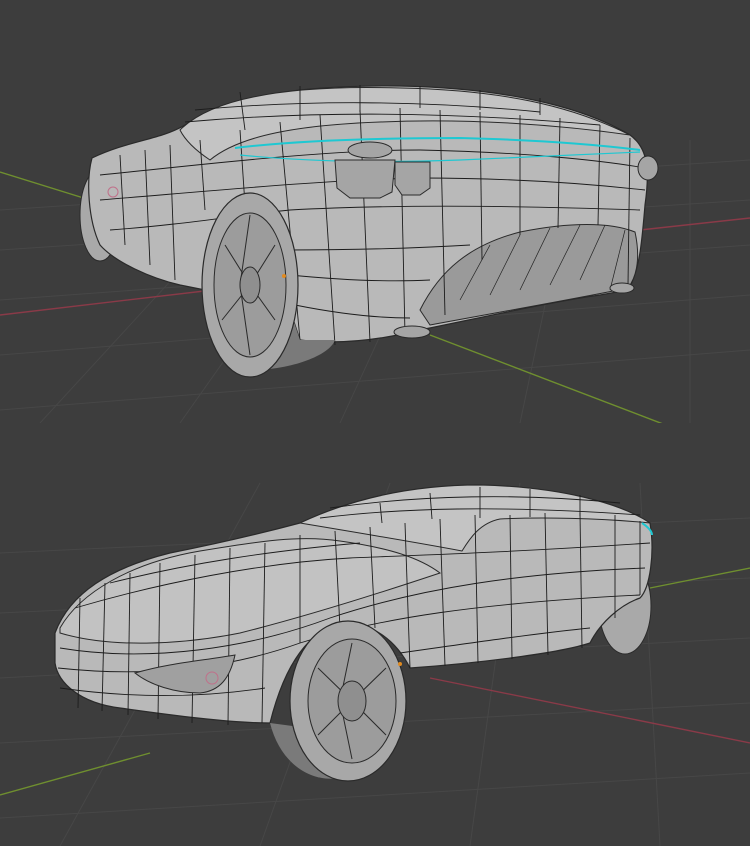 The width and height of the screenshot is (750, 846). I want to click on x-axis-line, so click(589, 710).